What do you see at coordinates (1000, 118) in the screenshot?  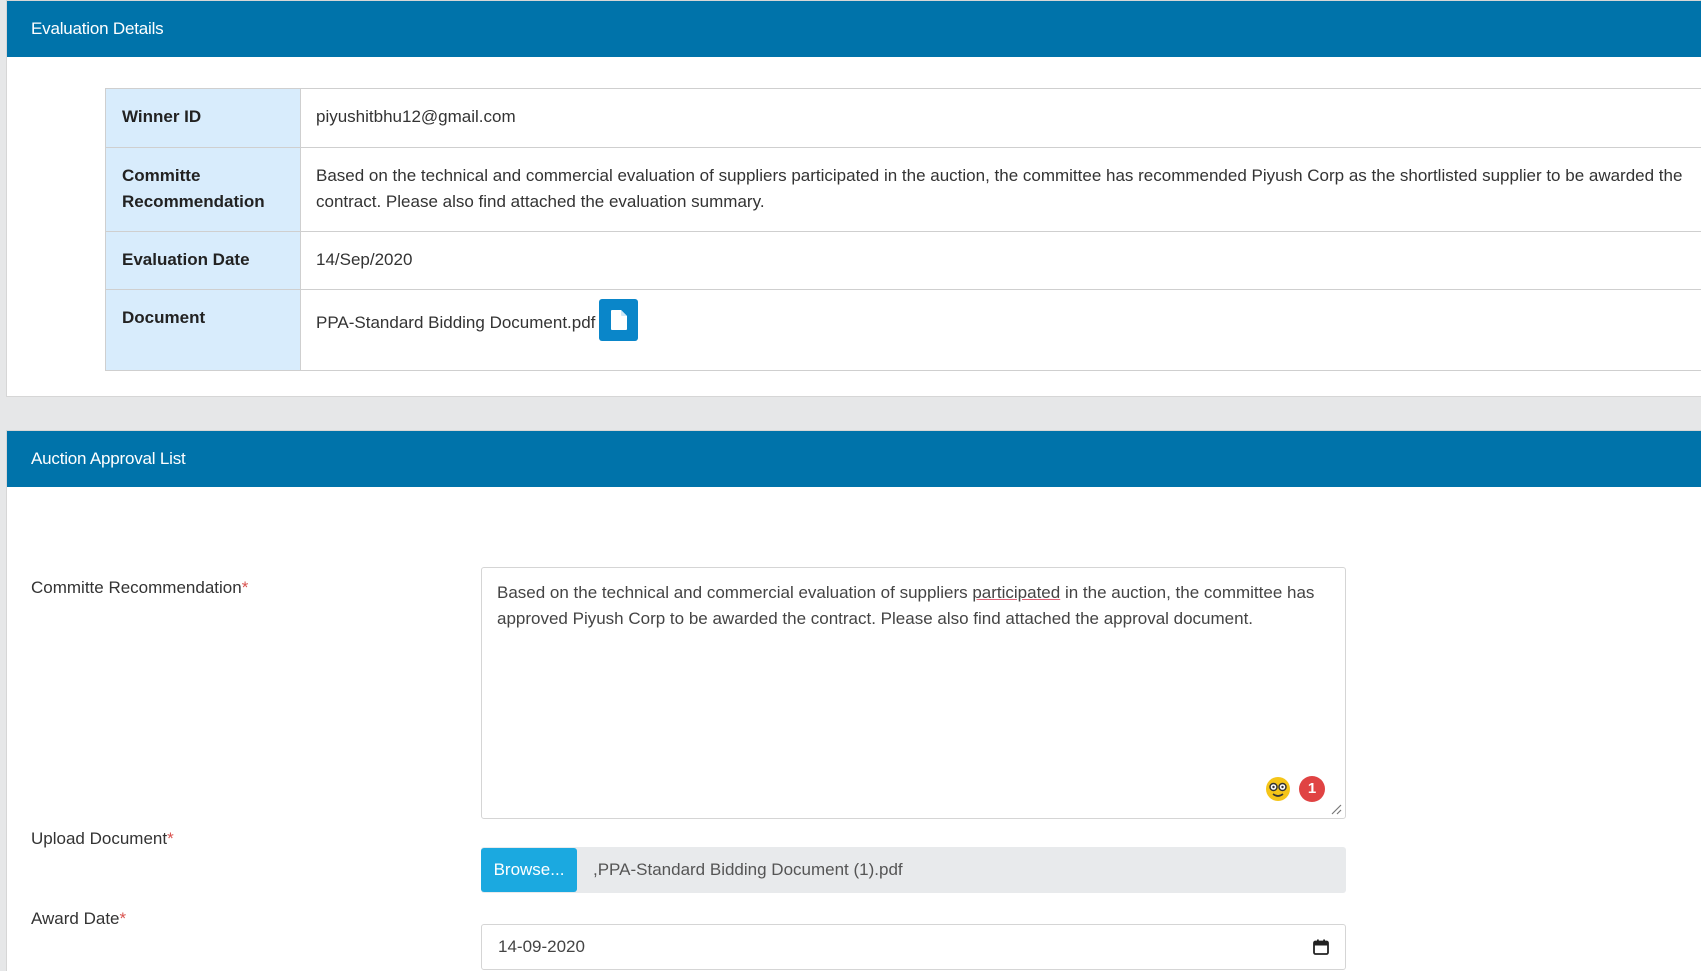 I see `winner-id-value: piyushitbhu12@gmail.com` at bounding box center [1000, 118].